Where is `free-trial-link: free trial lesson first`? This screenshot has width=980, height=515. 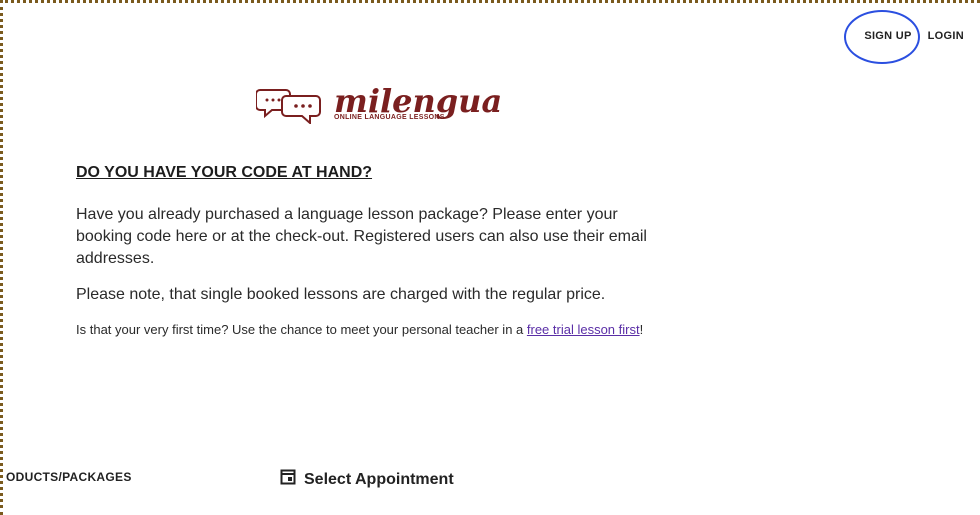 free-trial-link: free trial lesson first is located at coordinates (583, 329).